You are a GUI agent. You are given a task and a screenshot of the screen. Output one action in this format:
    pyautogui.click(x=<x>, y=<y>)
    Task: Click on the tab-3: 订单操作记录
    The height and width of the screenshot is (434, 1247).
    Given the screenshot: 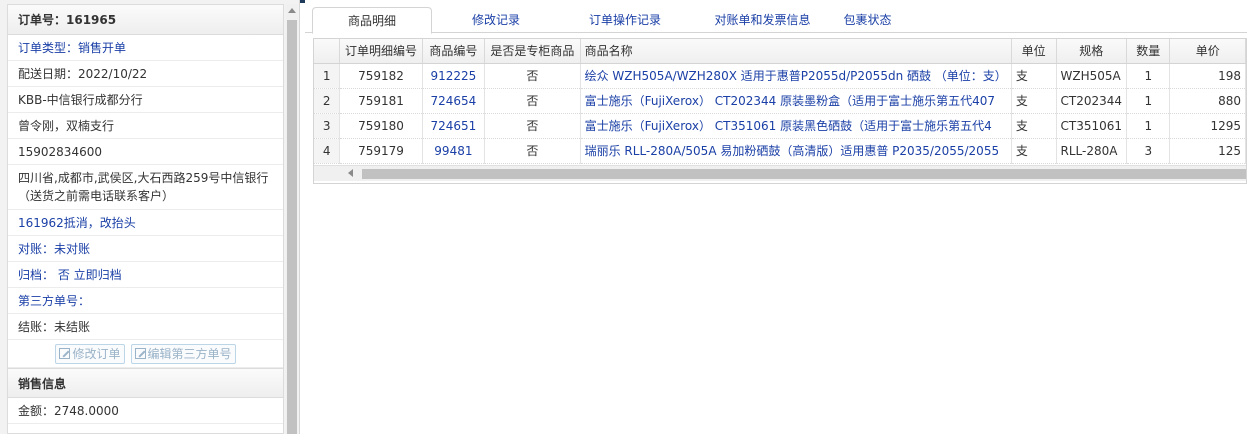 What is the action you would take?
    pyautogui.click(x=625, y=20)
    